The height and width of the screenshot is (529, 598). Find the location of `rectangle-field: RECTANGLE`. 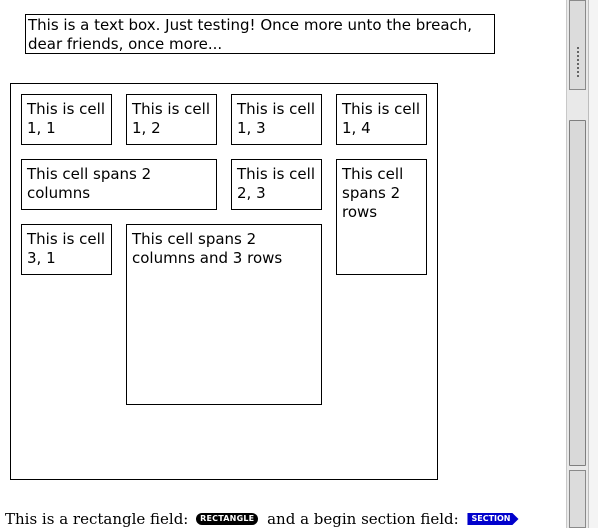

rectangle-field: RECTANGLE is located at coordinates (227, 519).